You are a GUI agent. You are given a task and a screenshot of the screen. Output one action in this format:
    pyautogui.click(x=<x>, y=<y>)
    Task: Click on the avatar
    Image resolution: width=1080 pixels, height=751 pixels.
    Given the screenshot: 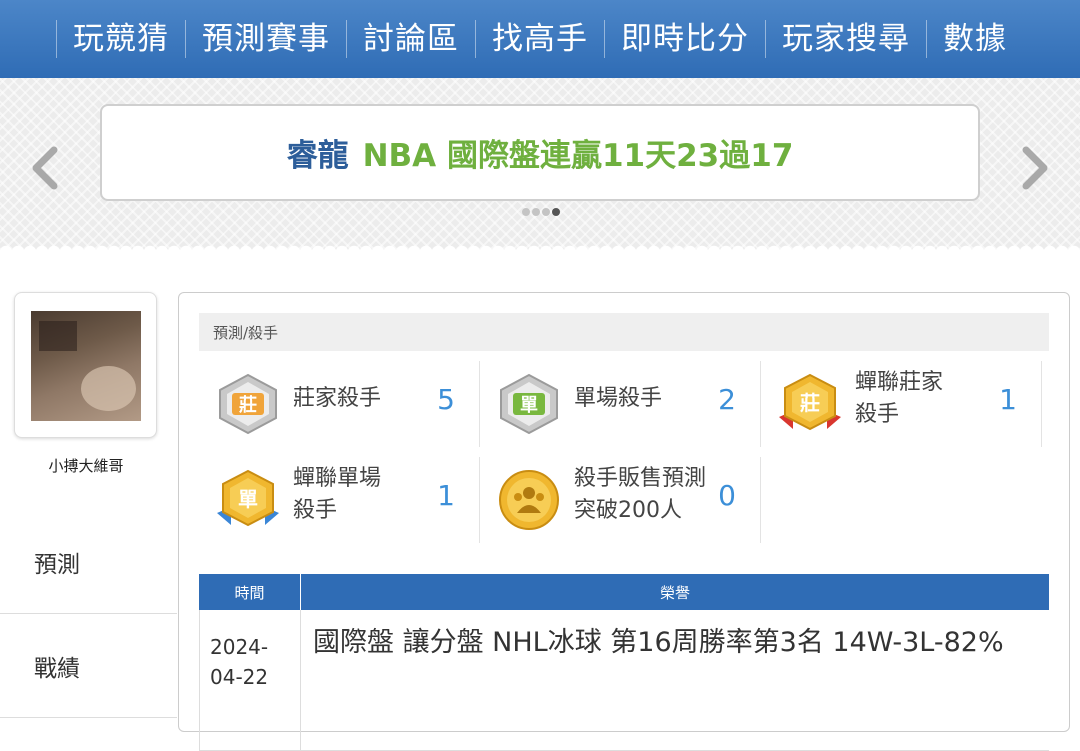 What is the action you would take?
    pyautogui.click(x=86, y=366)
    